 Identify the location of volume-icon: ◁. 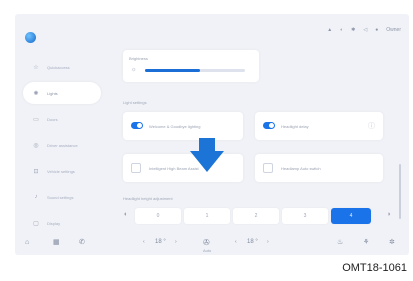
(365, 30).